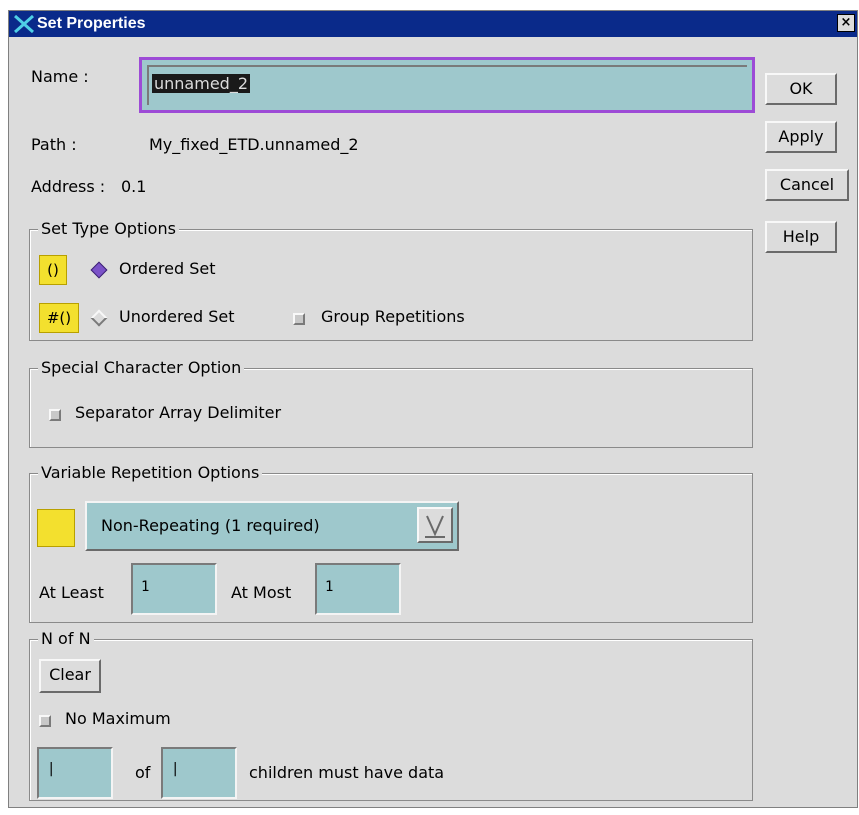 The image size is (859, 815). I want to click on name-input-value: unnamed_2, so click(201, 83).